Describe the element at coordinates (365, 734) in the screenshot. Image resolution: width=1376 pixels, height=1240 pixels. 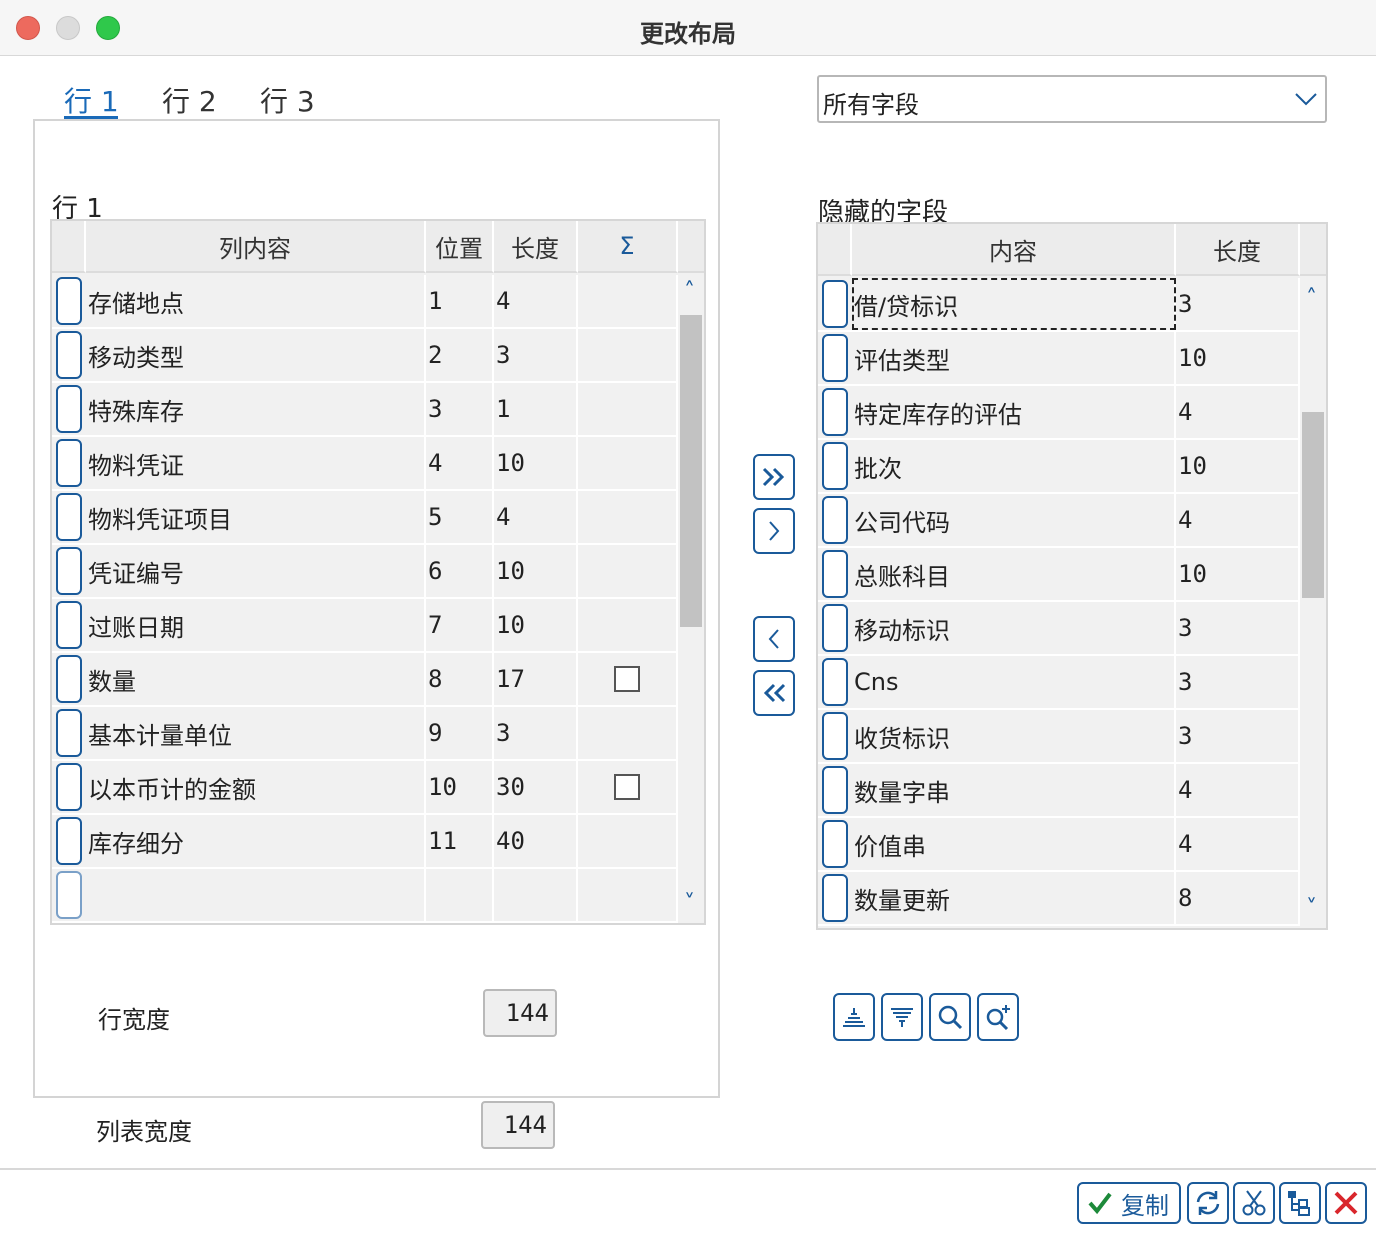
I see `table-row: 基本计量单位 9 3` at that location.